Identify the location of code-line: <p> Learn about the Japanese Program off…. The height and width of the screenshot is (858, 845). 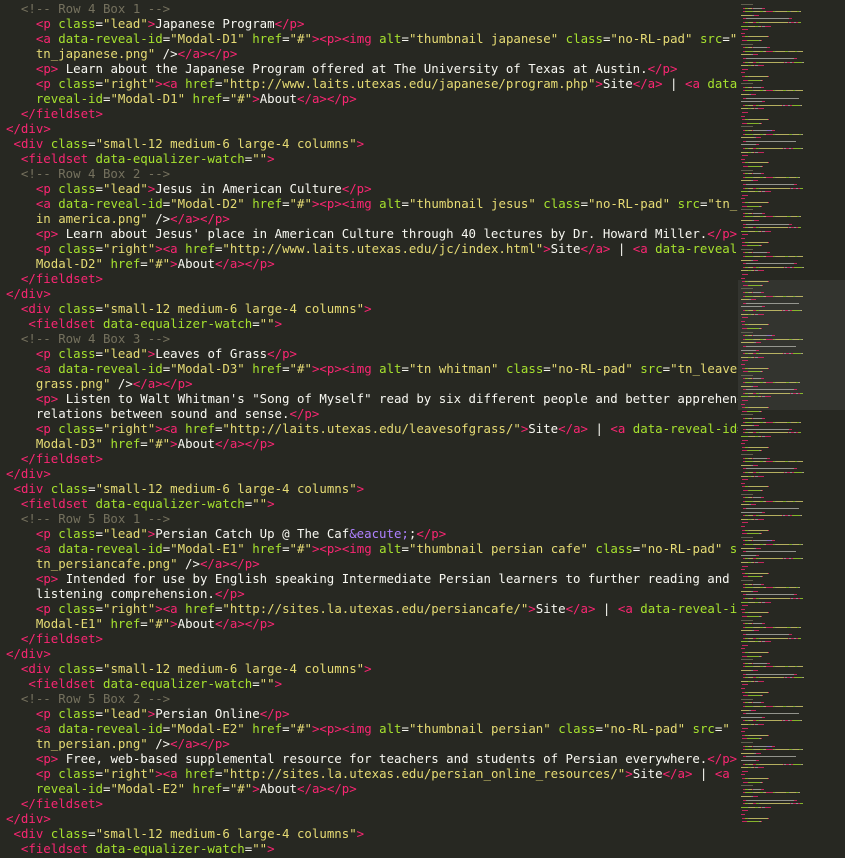
(342, 68).